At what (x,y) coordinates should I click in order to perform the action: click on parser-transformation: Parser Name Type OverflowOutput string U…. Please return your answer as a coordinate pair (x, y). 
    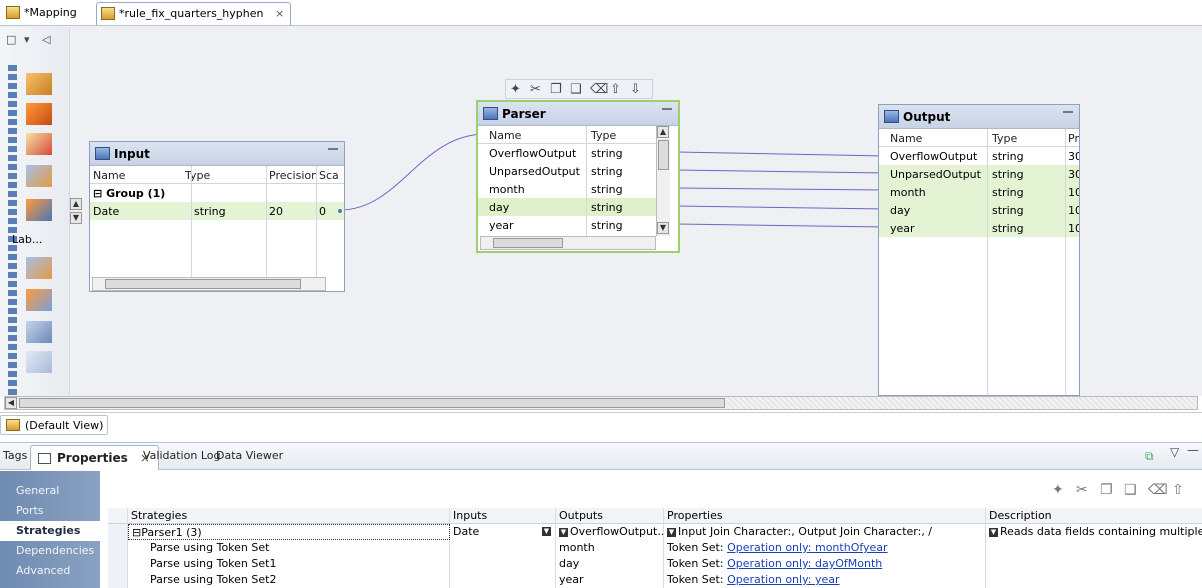
    Looking at the image, I should click on (578, 176).